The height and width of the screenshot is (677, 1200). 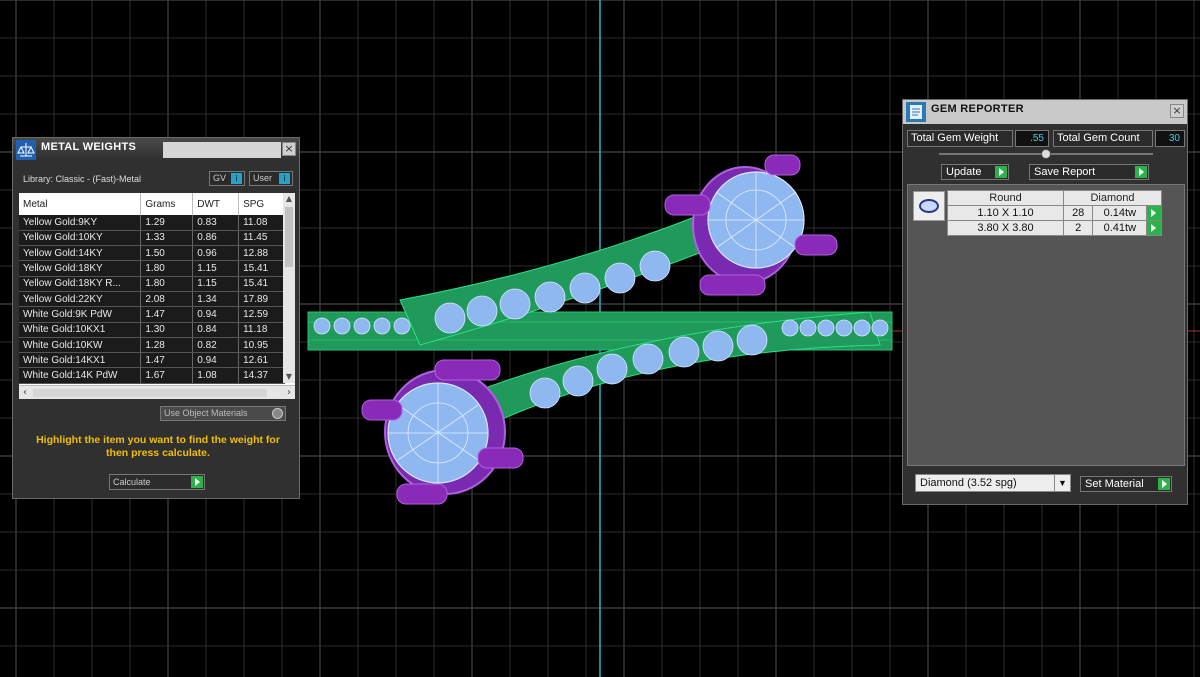 What do you see at coordinates (82, 179) in the screenshot?
I see `library-label: Library: Classic - (Fast)-Metal` at bounding box center [82, 179].